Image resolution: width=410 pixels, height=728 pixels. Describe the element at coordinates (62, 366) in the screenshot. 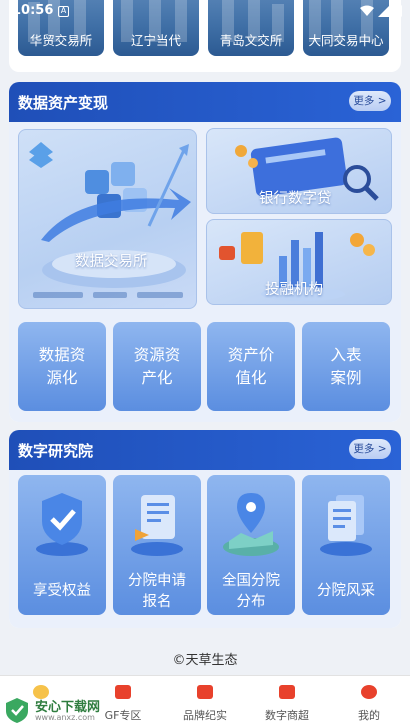

I see `asset-tile: 数据资 源化` at that location.